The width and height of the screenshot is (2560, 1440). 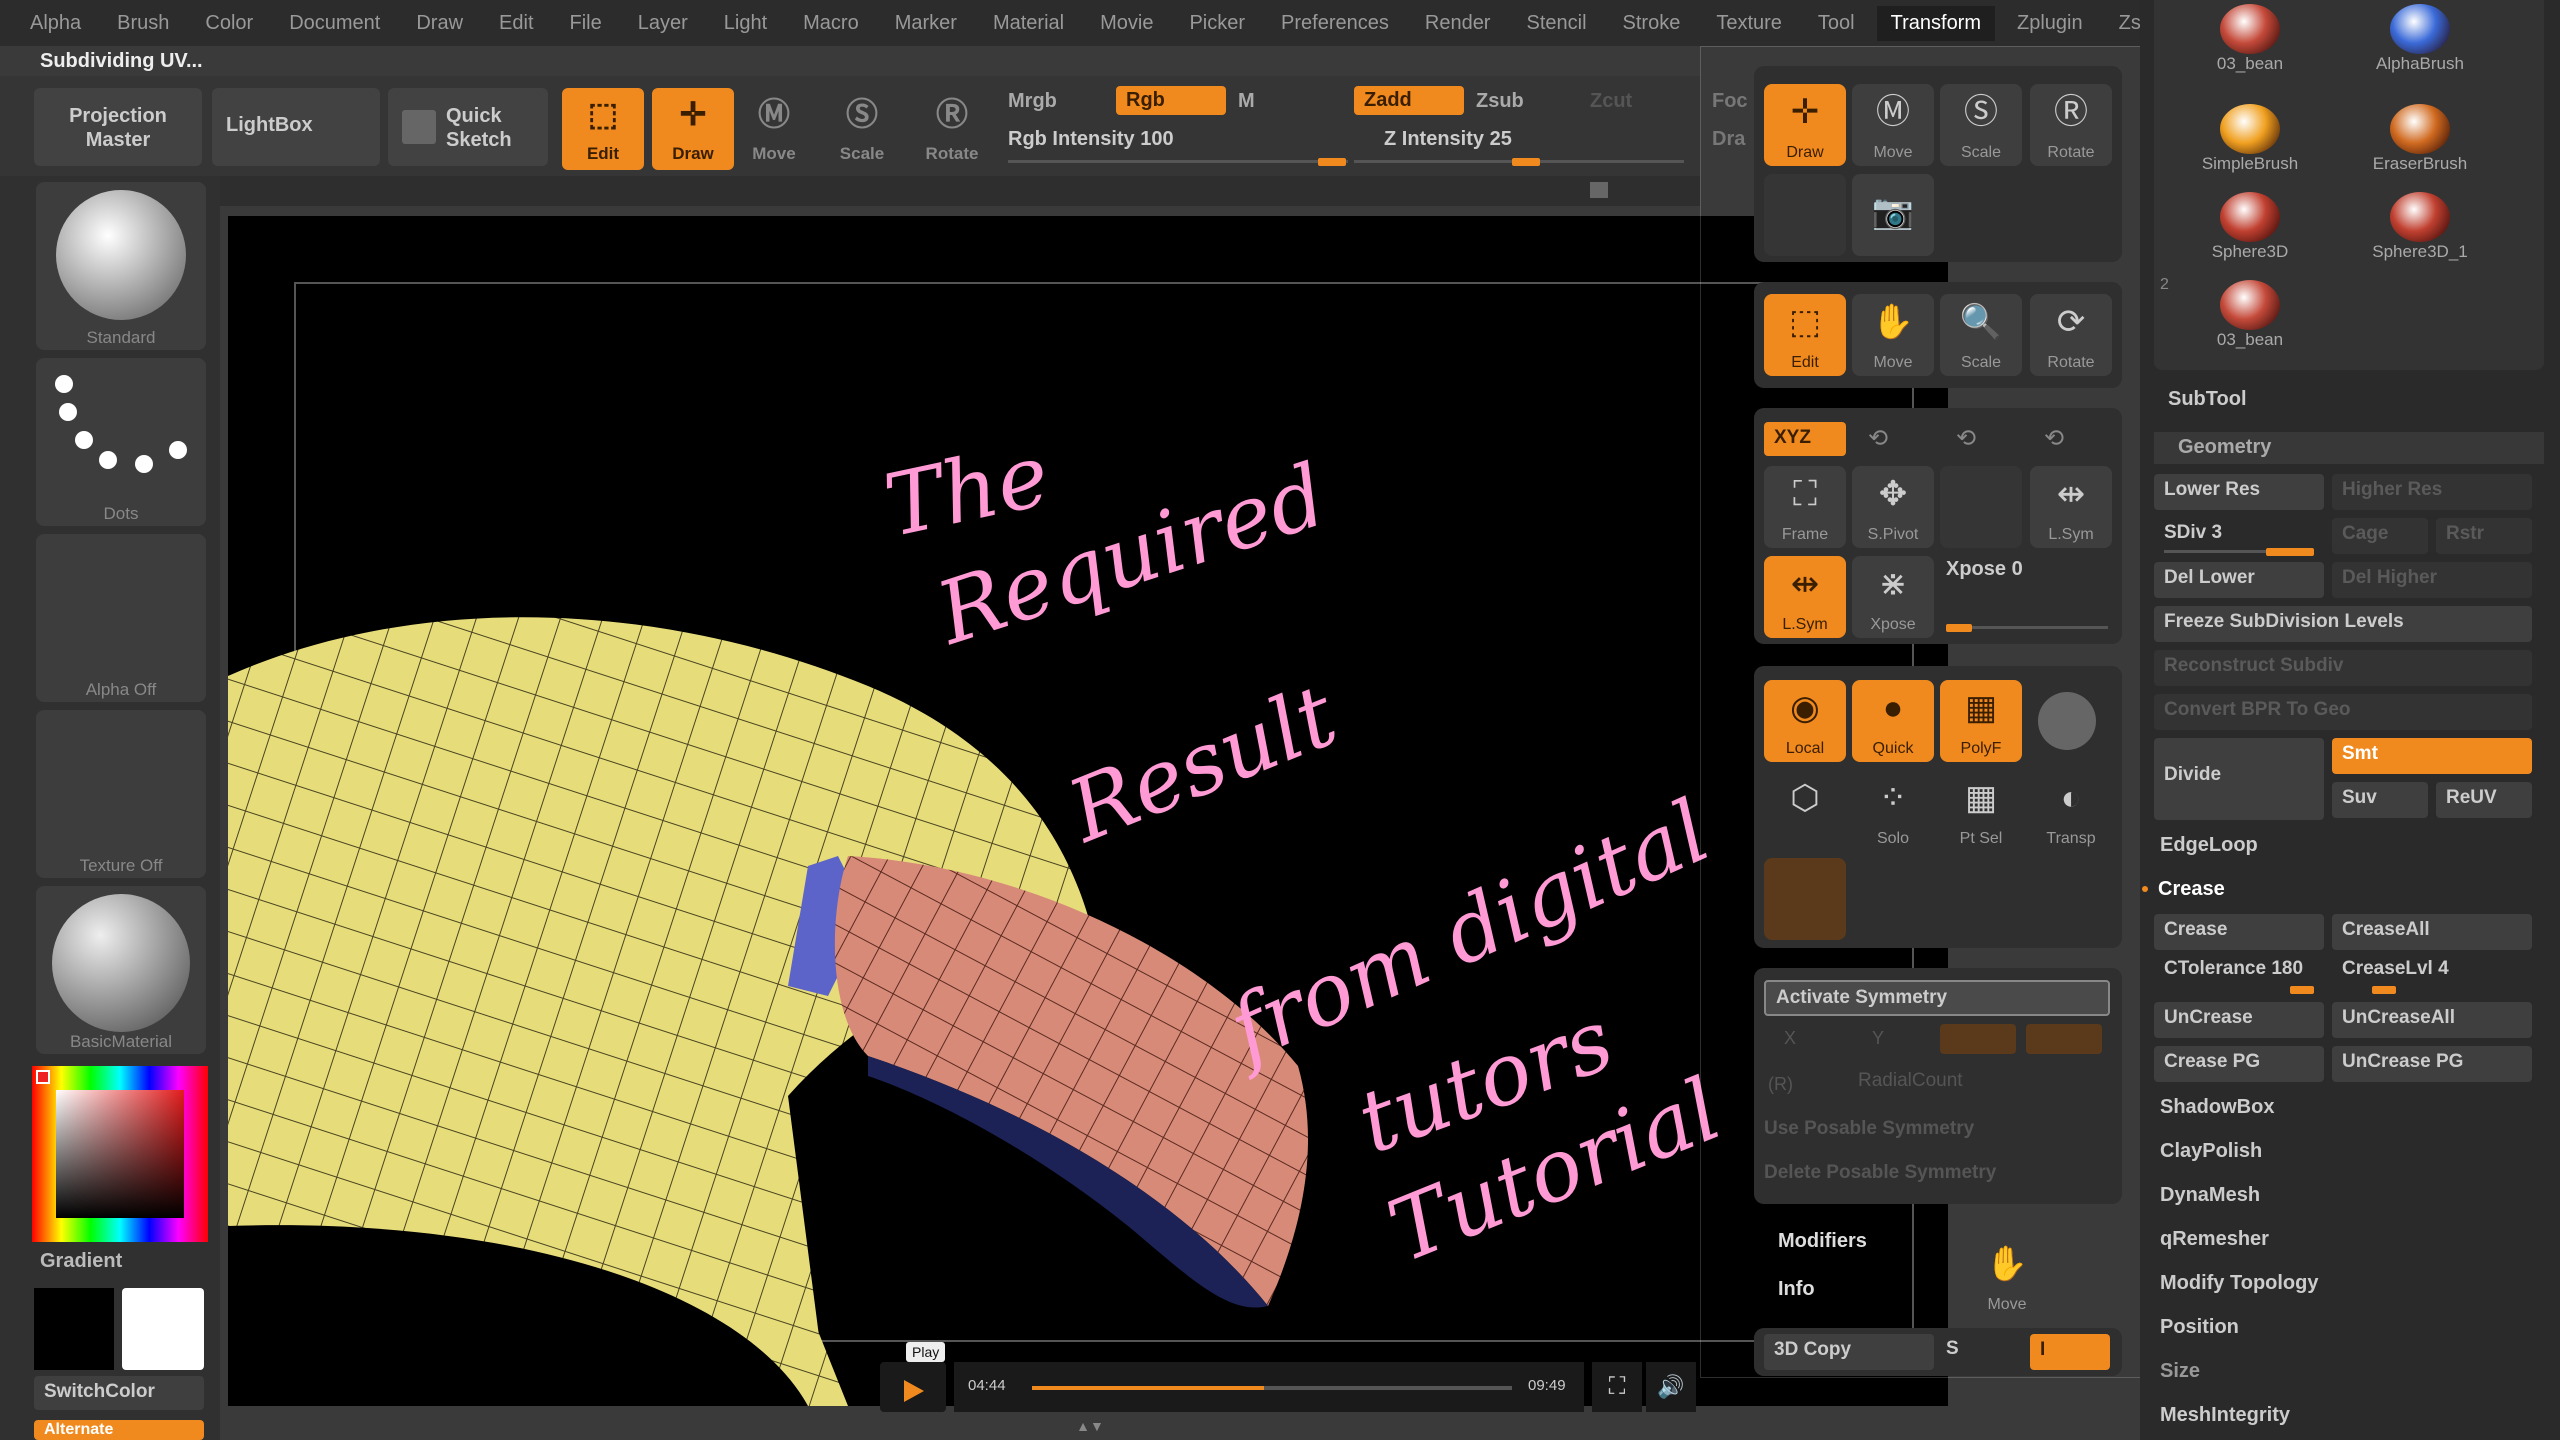 I want to click on modifiers-item: Modifiers, so click(x=1822, y=1241).